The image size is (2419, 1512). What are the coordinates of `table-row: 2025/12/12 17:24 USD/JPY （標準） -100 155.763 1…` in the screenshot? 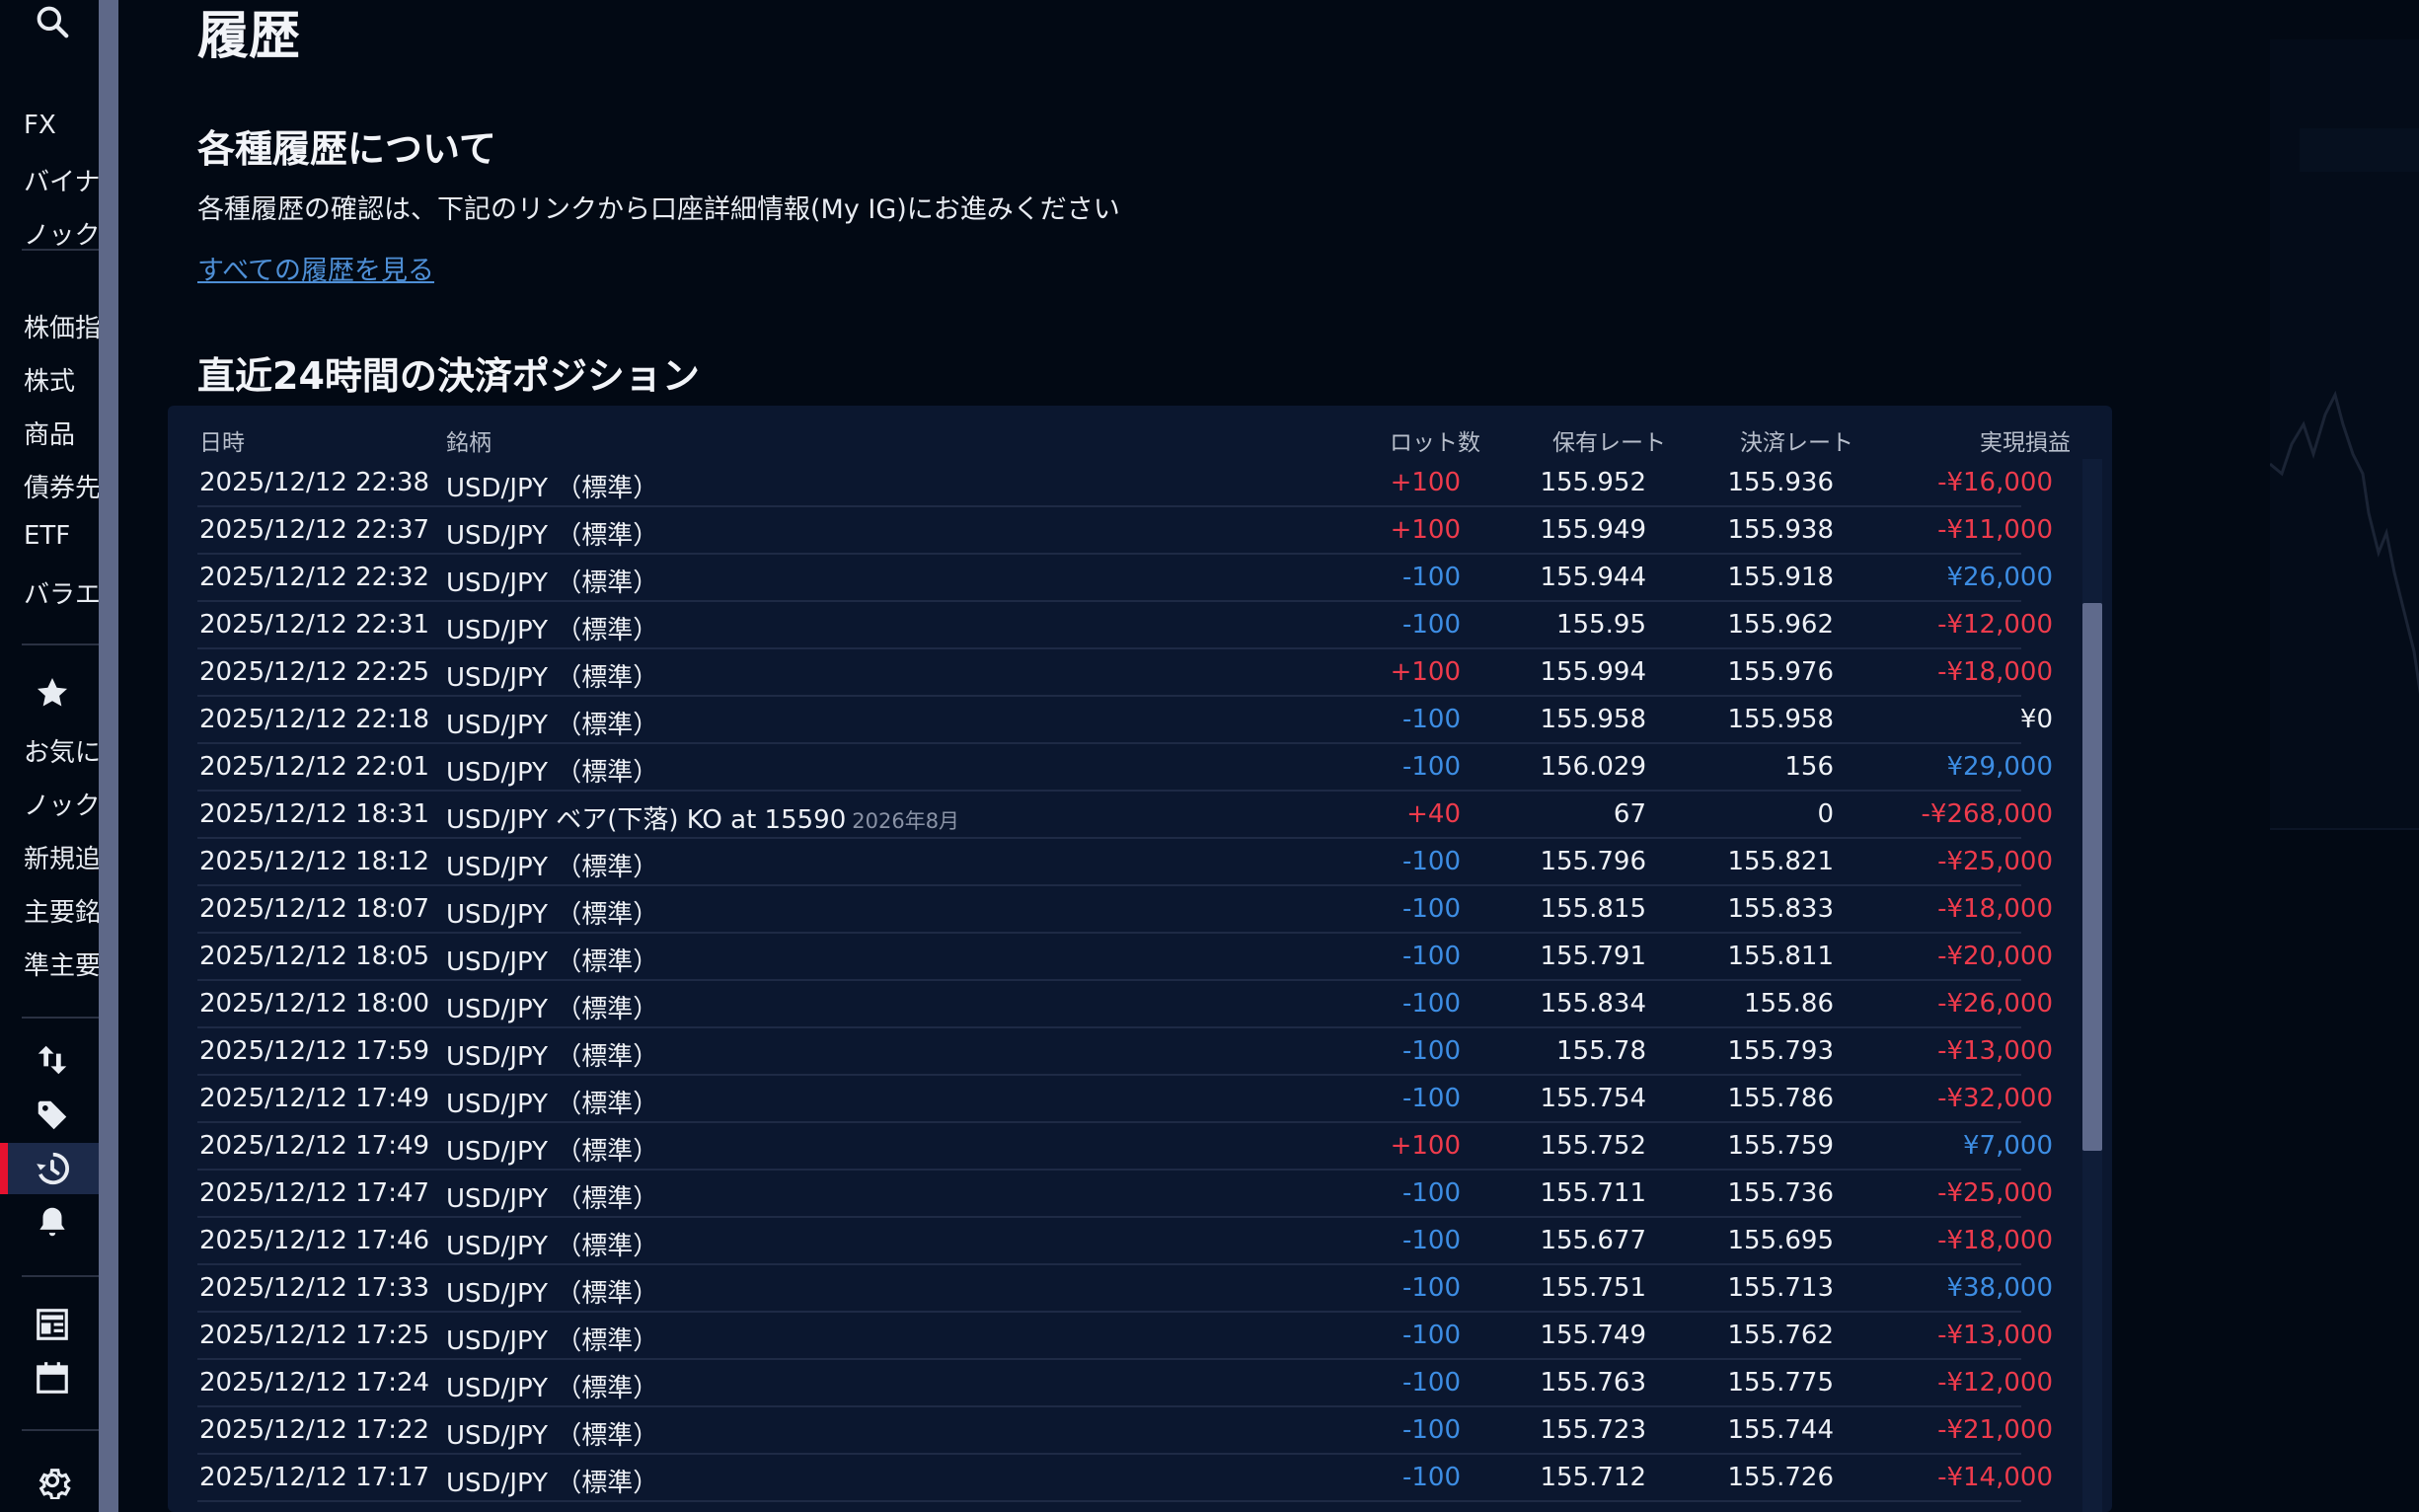 It's located at (1140, 1383).